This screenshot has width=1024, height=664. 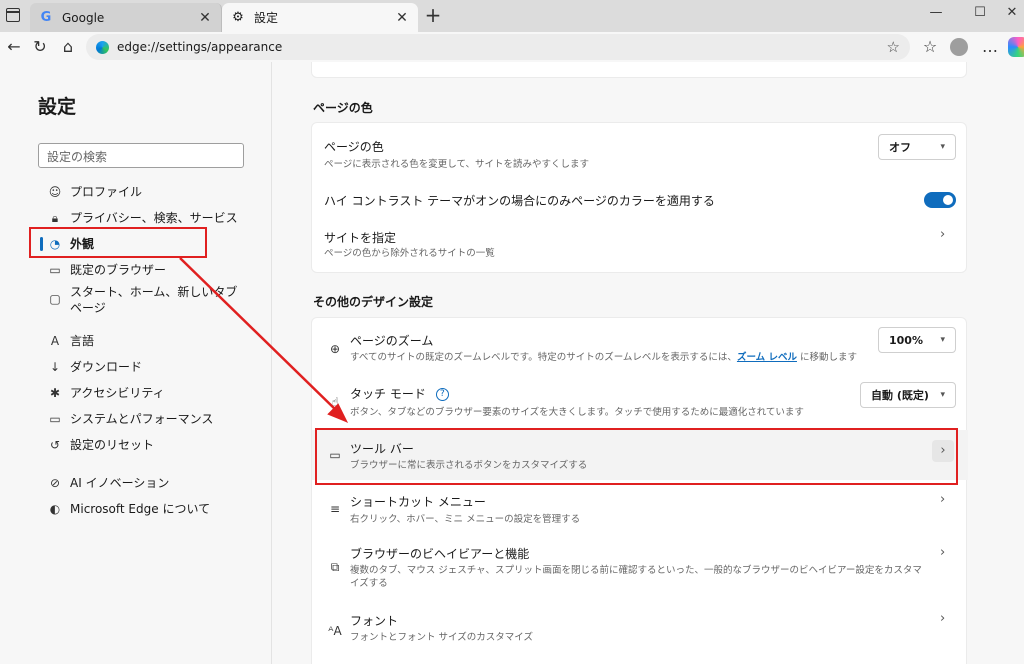 What do you see at coordinates (418, 502) in the screenshot?
I see `shortcut-title: ショートカット メニュー` at bounding box center [418, 502].